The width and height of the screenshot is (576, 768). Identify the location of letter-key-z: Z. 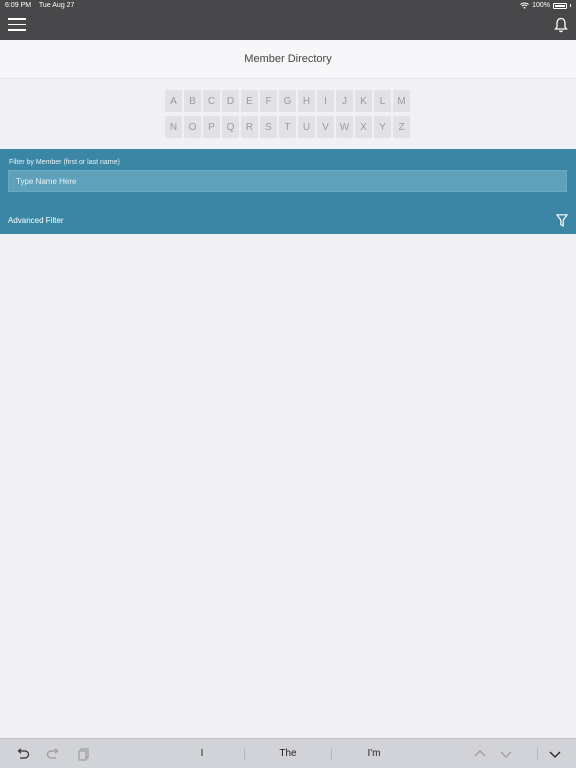
(401, 127).